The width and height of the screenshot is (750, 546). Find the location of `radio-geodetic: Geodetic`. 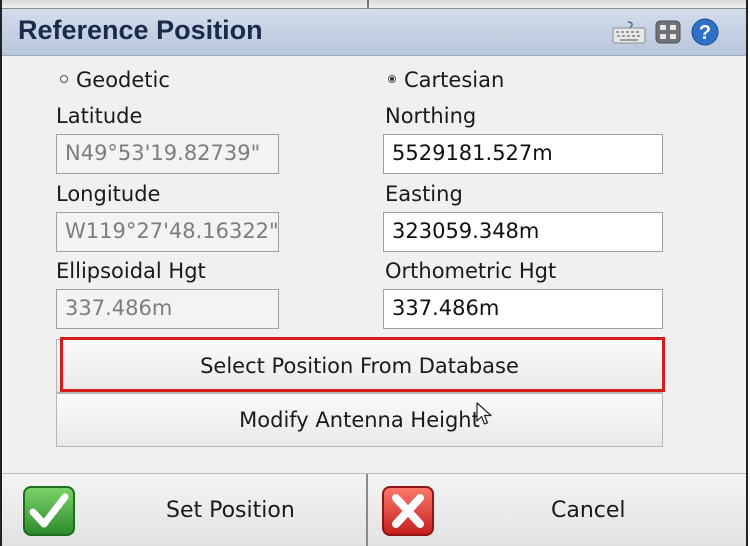

radio-geodetic: Geodetic is located at coordinates (115, 80).